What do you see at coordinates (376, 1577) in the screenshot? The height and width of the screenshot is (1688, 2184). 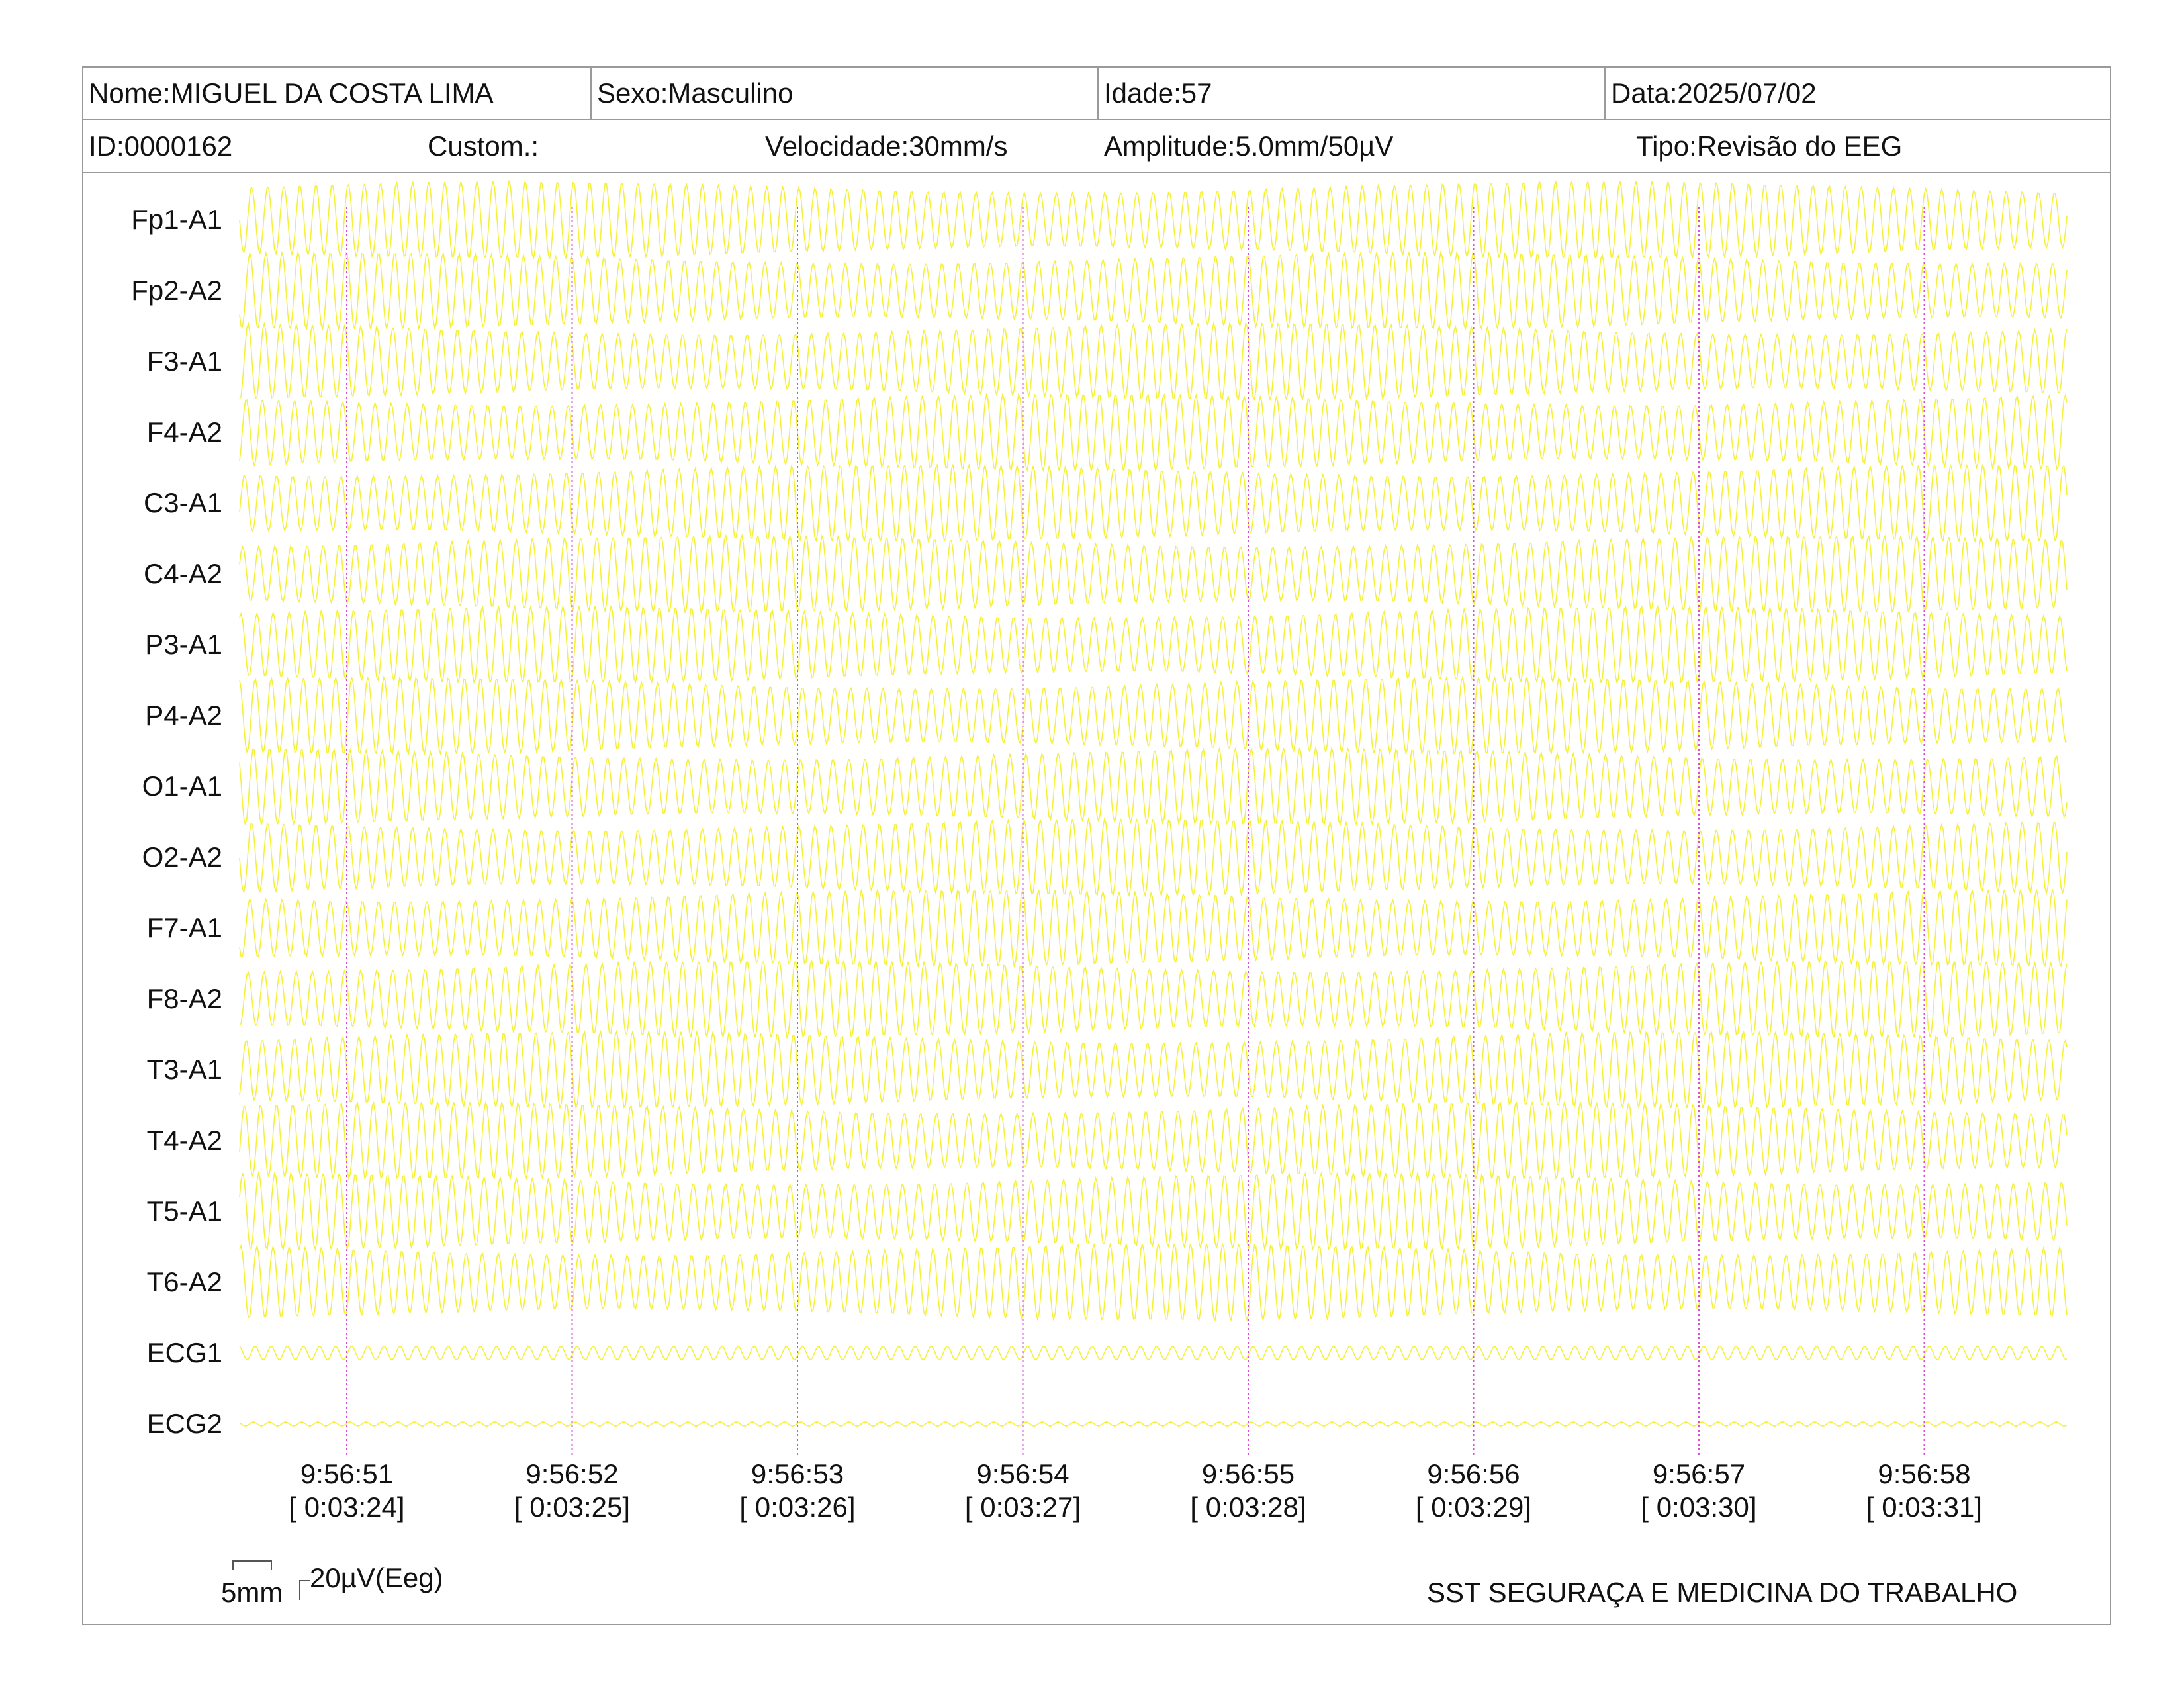 I see `scale-amplitude-label: 20µV(Eeg)` at bounding box center [376, 1577].